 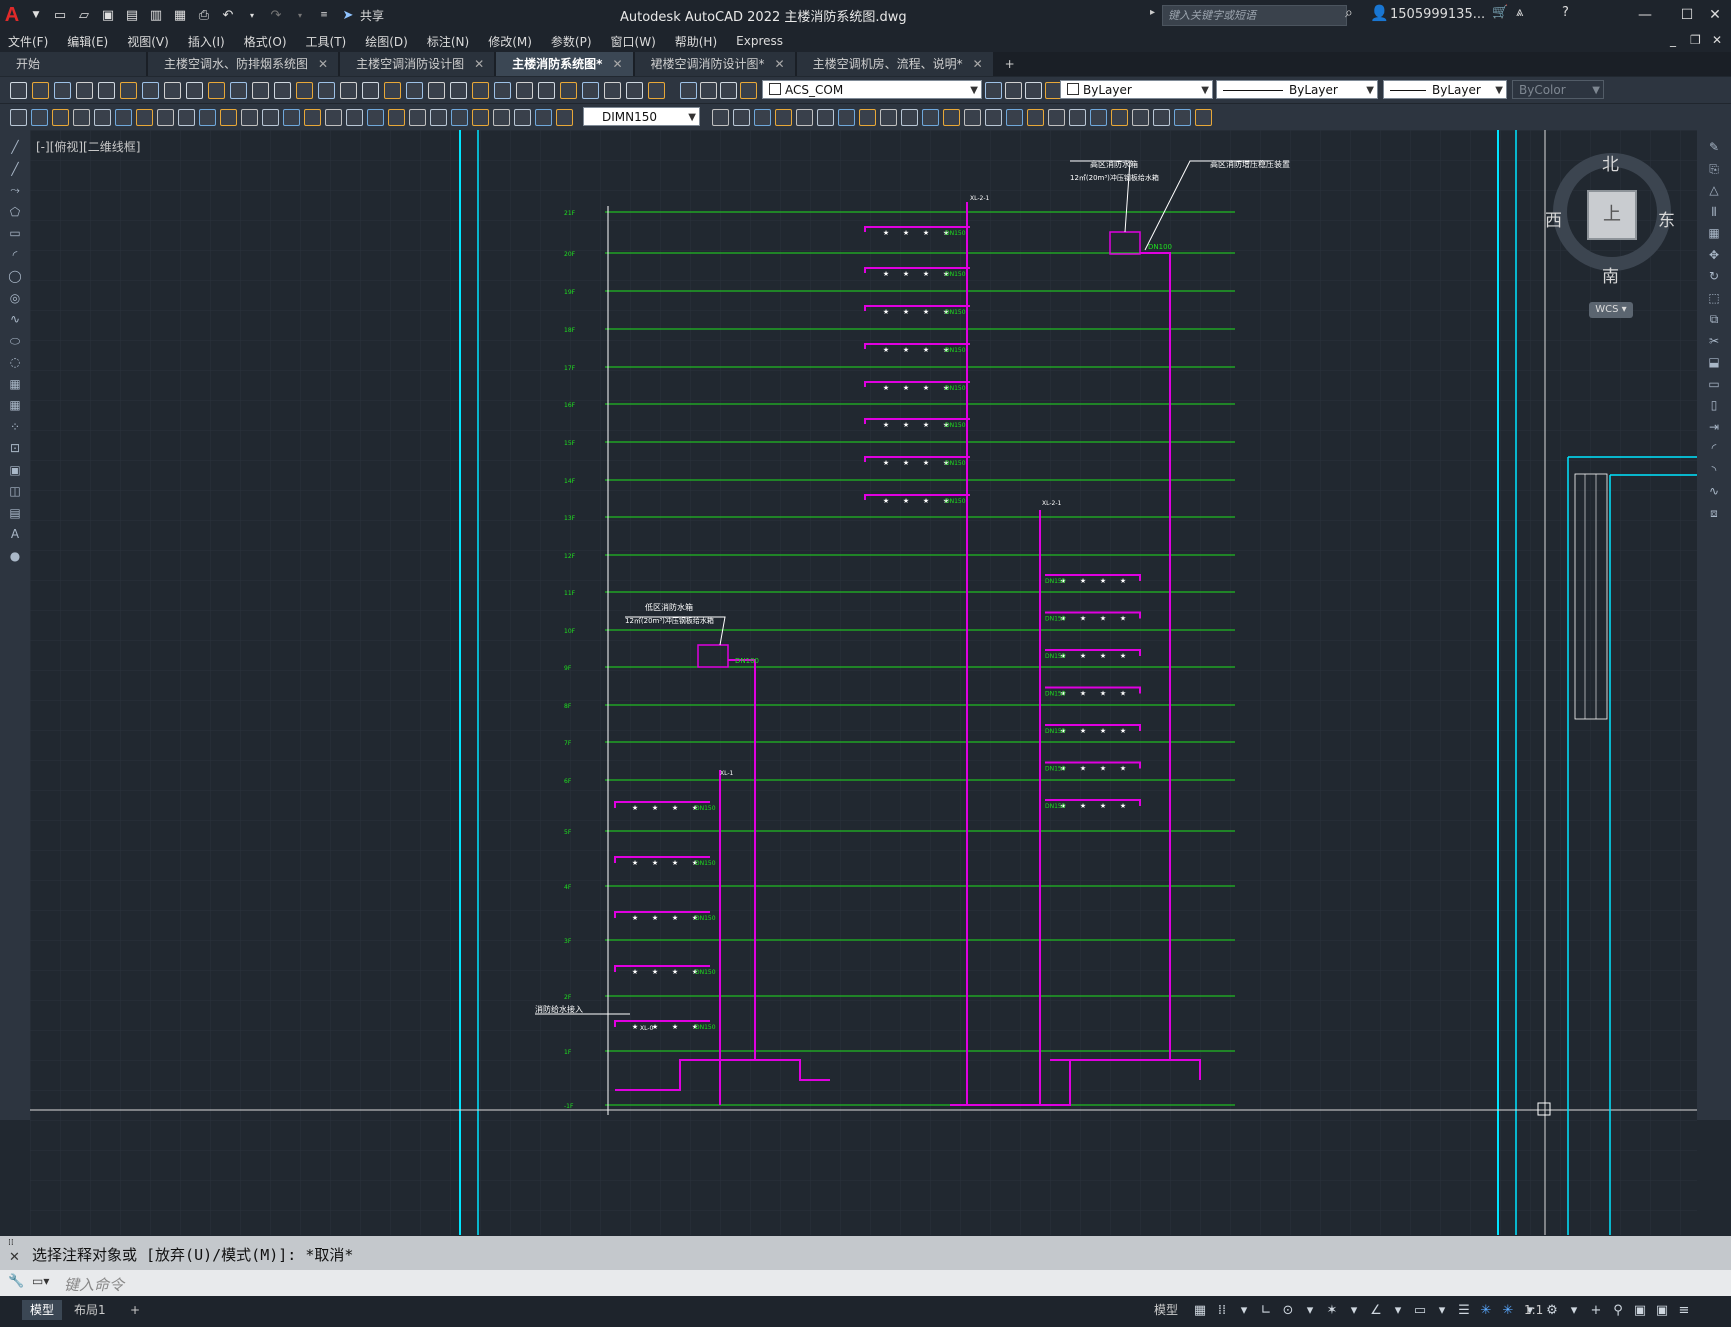 What do you see at coordinates (1715, 15) in the screenshot?
I see `close-button: ✕` at bounding box center [1715, 15].